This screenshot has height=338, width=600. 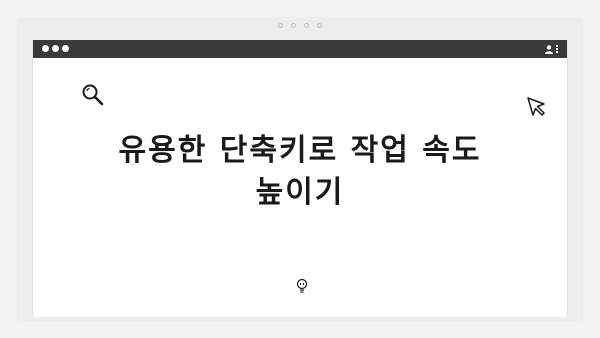 I want to click on pager-dots, so click(x=300, y=25).